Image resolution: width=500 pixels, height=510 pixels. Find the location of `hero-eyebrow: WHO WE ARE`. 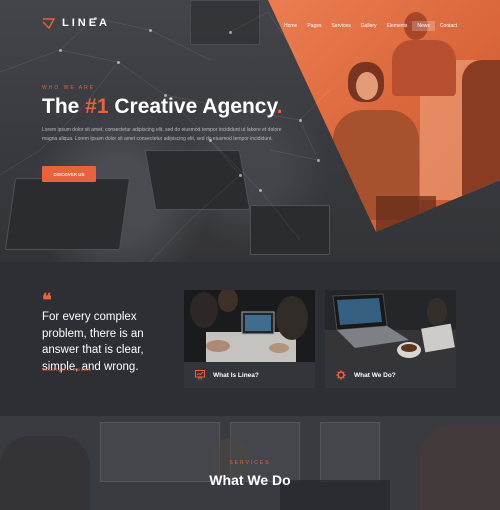

hero-eyebrow: WHO WE ARE is located at coordinates (69, 88).